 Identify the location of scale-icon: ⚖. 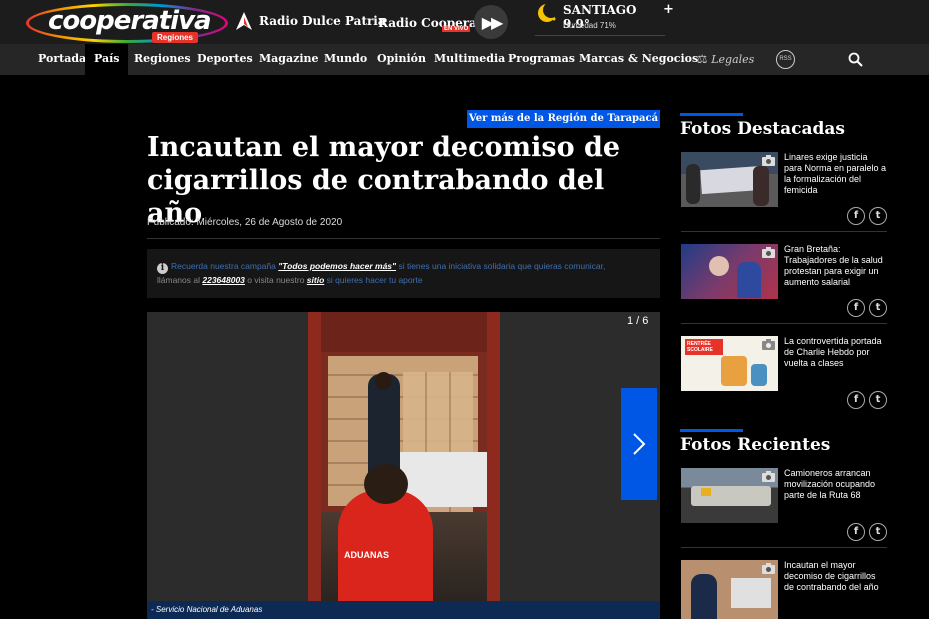
(702, 59).